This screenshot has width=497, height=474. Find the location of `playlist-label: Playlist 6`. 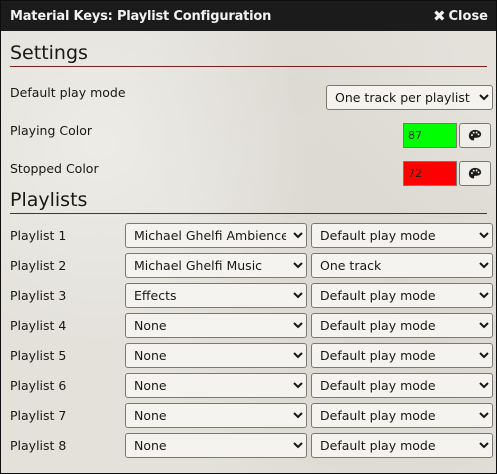

playlist-label: Playlist 6 is located at coordinates (38, 385).